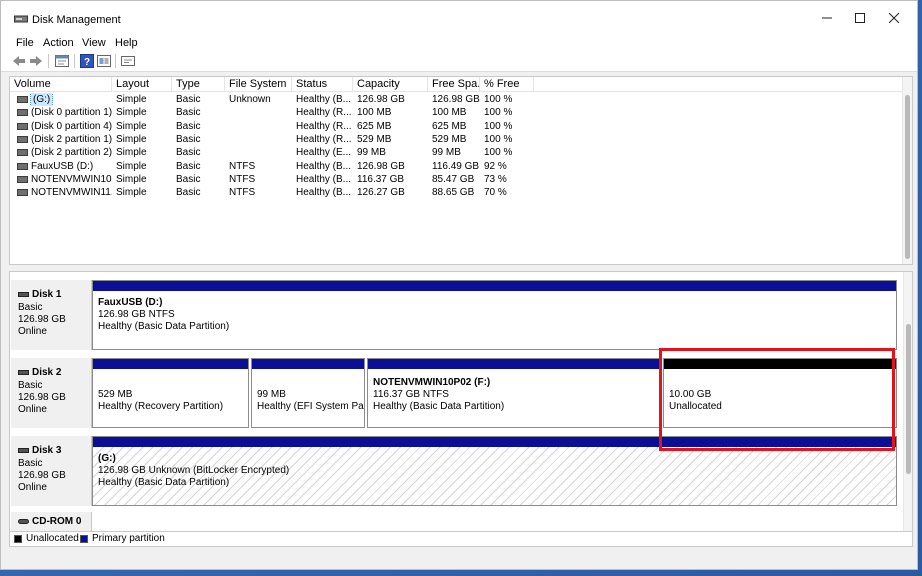 This screenshot has width=922, height=576. I want to click on menu-view: View, so click(94, 43).